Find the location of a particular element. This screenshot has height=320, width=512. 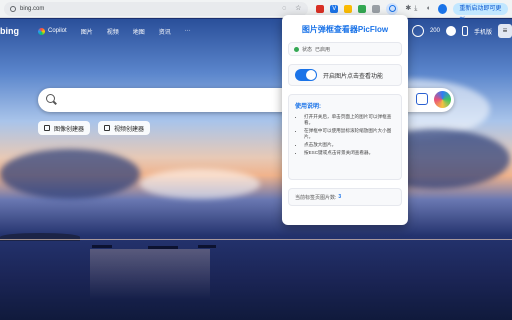

video-icon is located at coordinates (107, 128).